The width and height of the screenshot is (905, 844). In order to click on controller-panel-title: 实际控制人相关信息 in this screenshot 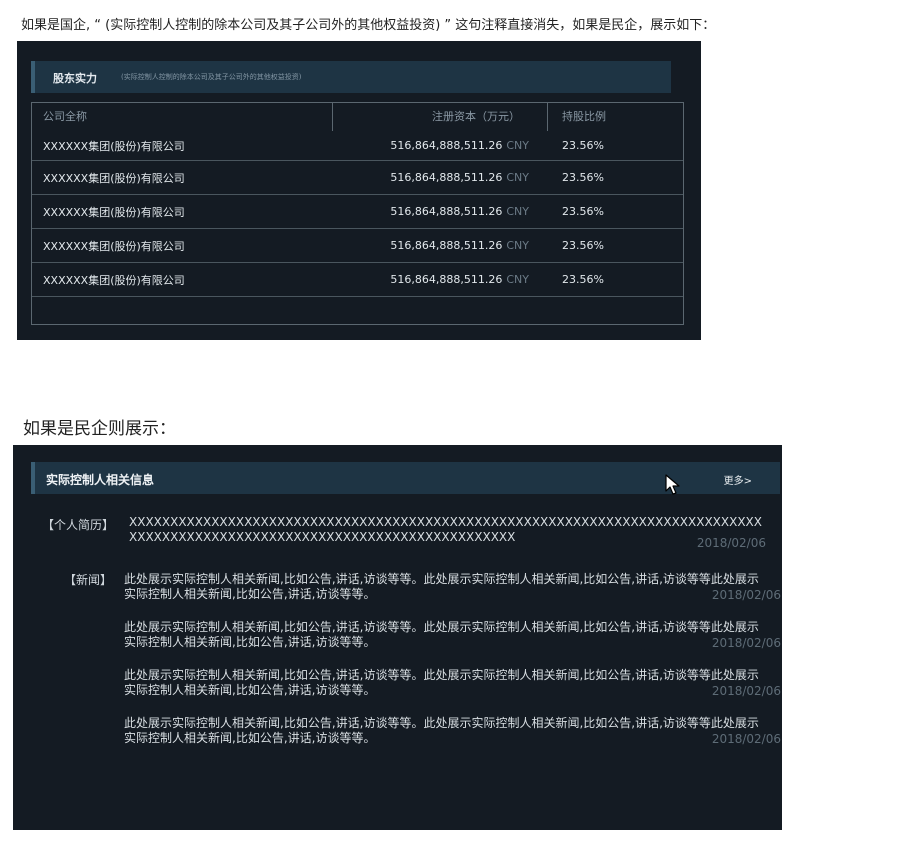, I will do `click(100, 480)`.